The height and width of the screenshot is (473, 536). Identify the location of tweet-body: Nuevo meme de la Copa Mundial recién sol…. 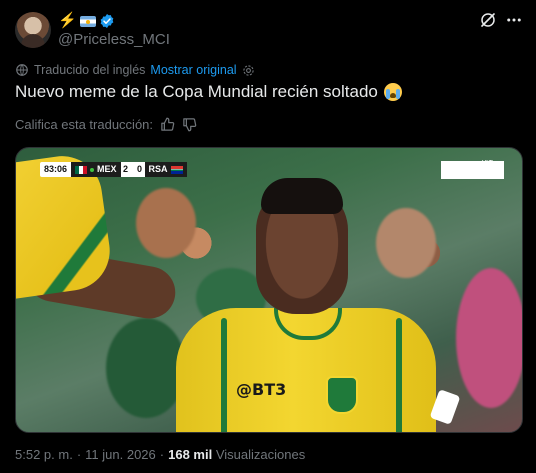
(196, 91).